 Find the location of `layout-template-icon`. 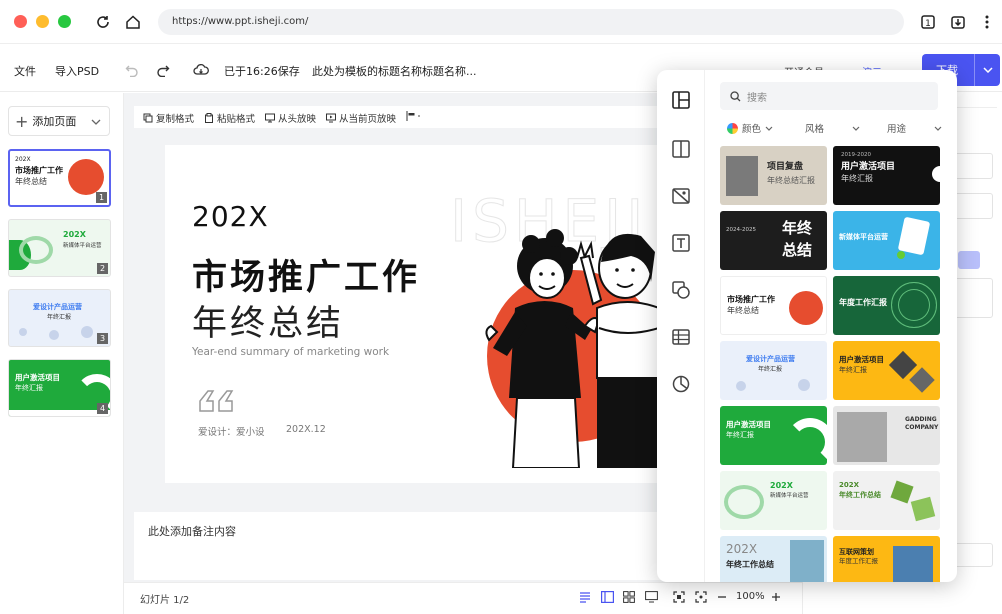

layout-template-icon is located at coordinates (681, 100).